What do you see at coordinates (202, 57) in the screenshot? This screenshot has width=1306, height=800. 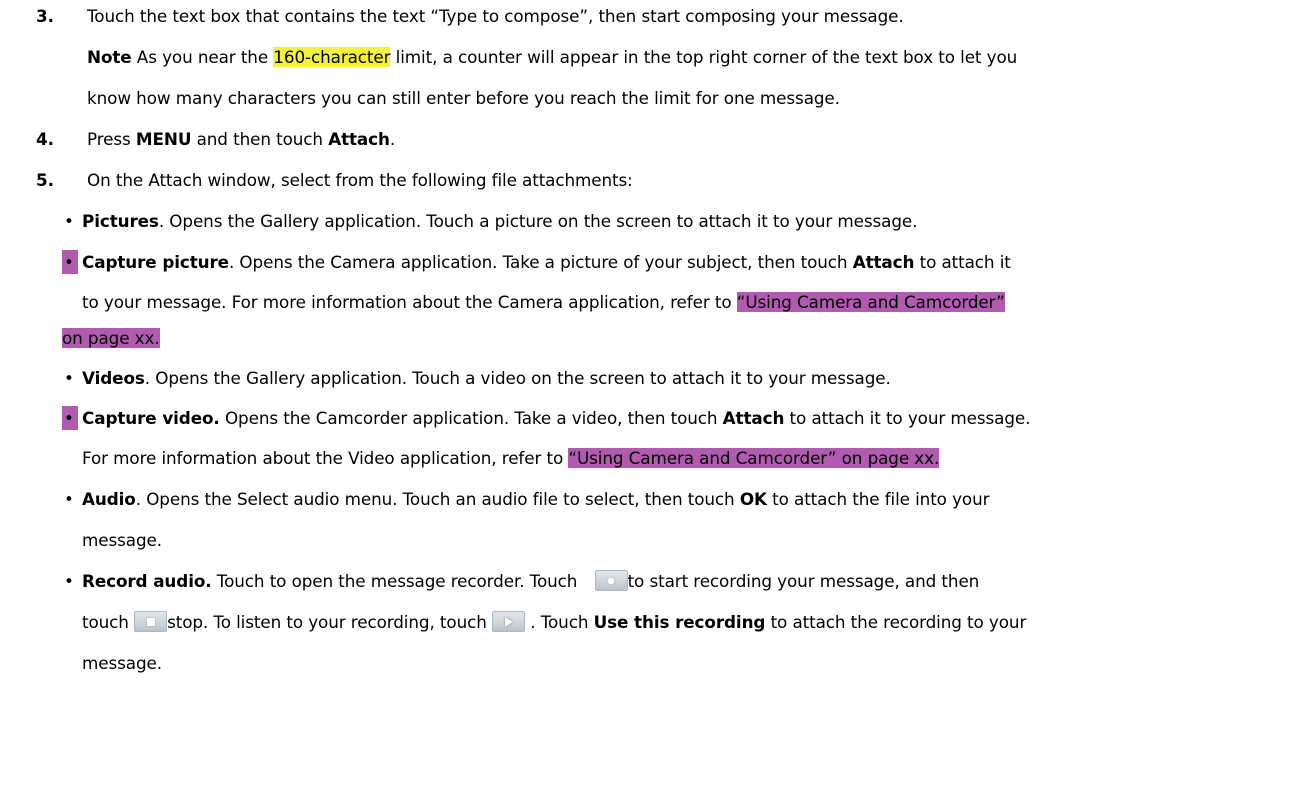 I see `note-text: As you near the` at bounding box center [202, 57].